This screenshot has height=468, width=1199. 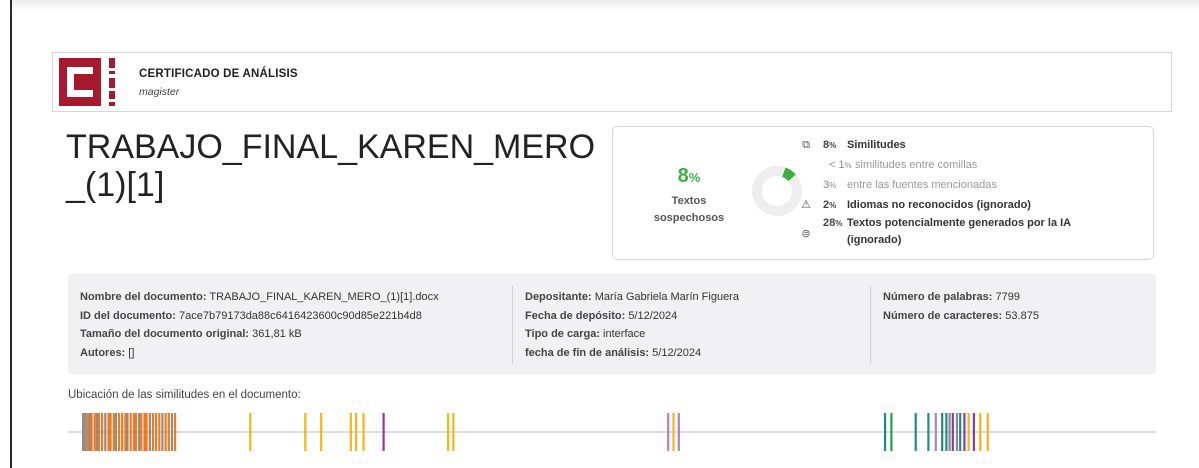 I want to click on donut-arc, so click(x=788, y=174).